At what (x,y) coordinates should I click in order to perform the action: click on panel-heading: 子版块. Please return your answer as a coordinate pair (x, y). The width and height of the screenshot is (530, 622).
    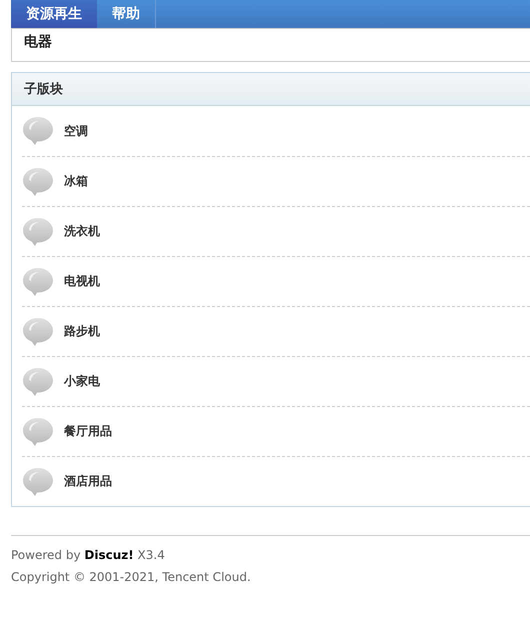
    Looking at the image, I should click on (271, 89).